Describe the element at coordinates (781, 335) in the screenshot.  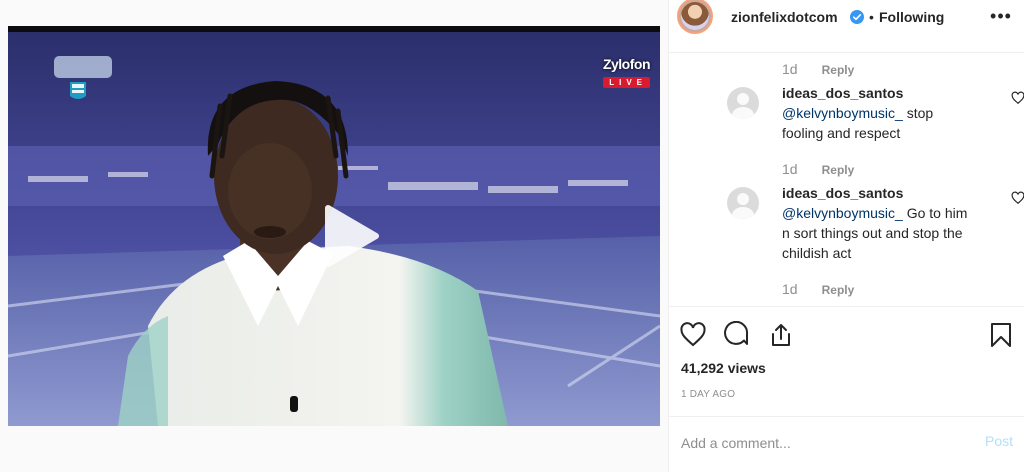
I see `share-icon` at that location.